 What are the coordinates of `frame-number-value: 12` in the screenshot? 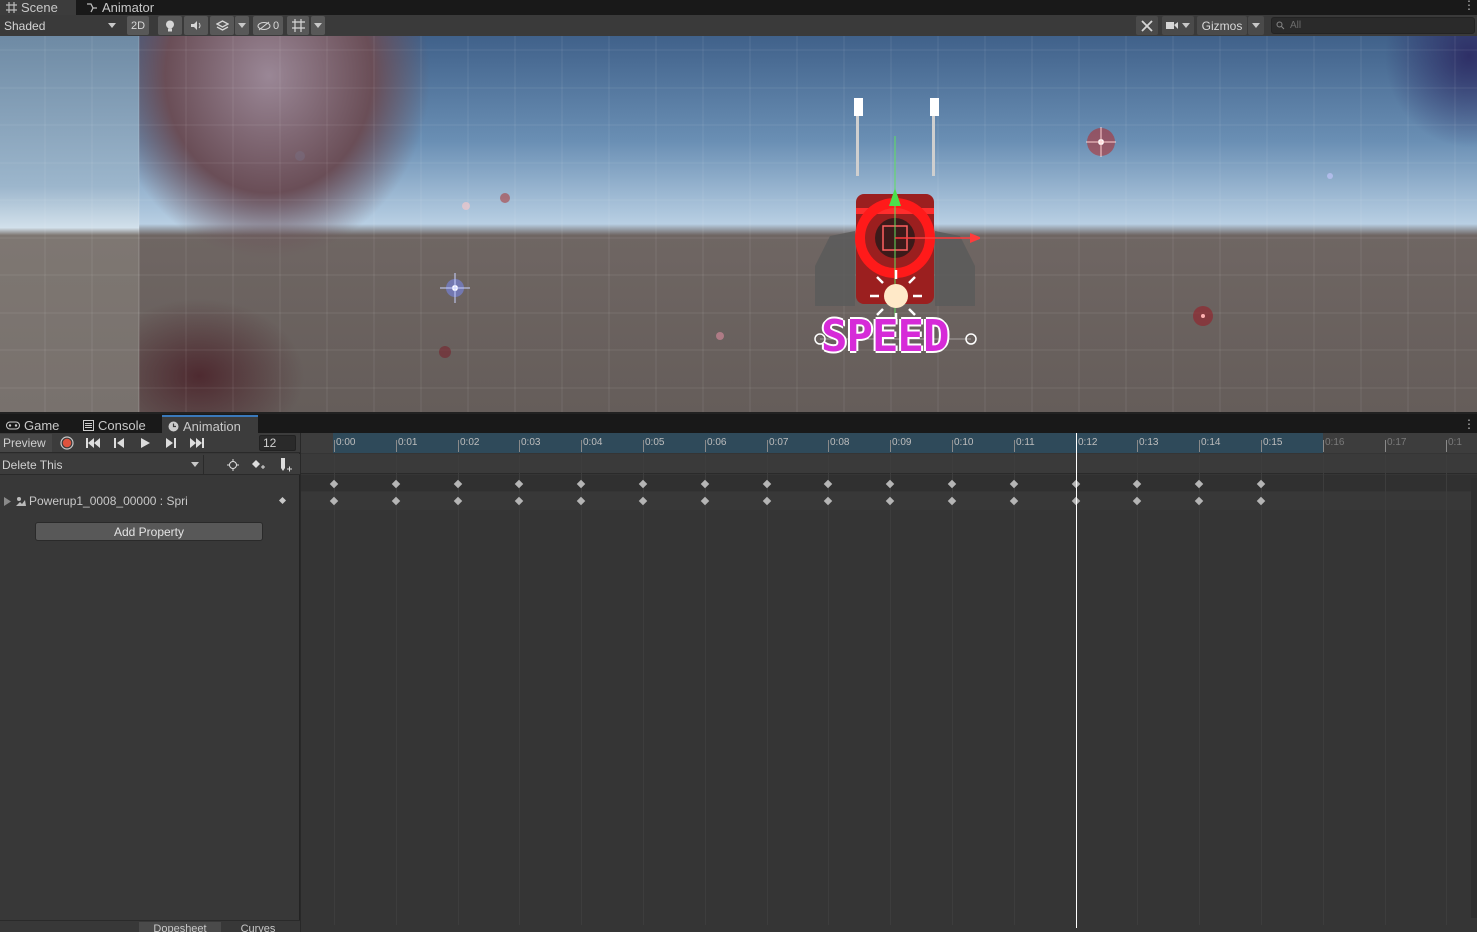 It's located at (270, 443).